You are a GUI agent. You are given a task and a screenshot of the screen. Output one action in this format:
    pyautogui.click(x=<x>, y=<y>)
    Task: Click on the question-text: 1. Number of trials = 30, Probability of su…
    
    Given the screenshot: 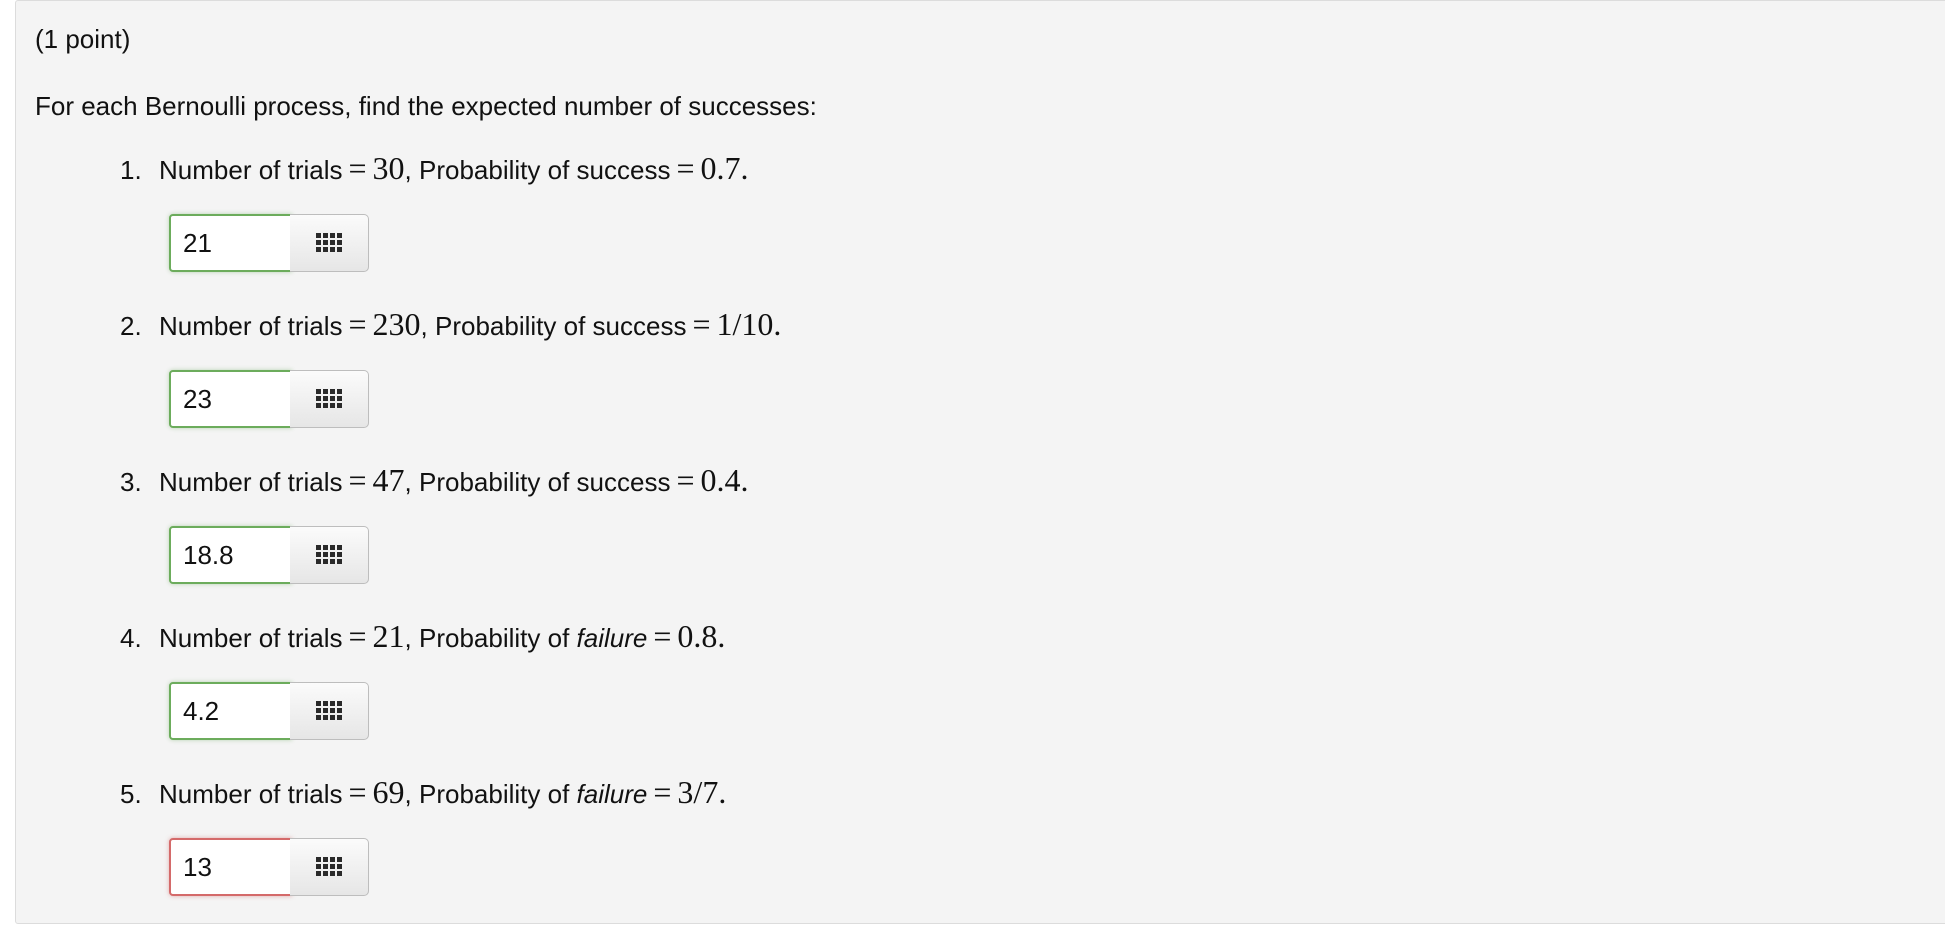 What is the action you would take?
    pyautogui.click(x=434, y=169)
    